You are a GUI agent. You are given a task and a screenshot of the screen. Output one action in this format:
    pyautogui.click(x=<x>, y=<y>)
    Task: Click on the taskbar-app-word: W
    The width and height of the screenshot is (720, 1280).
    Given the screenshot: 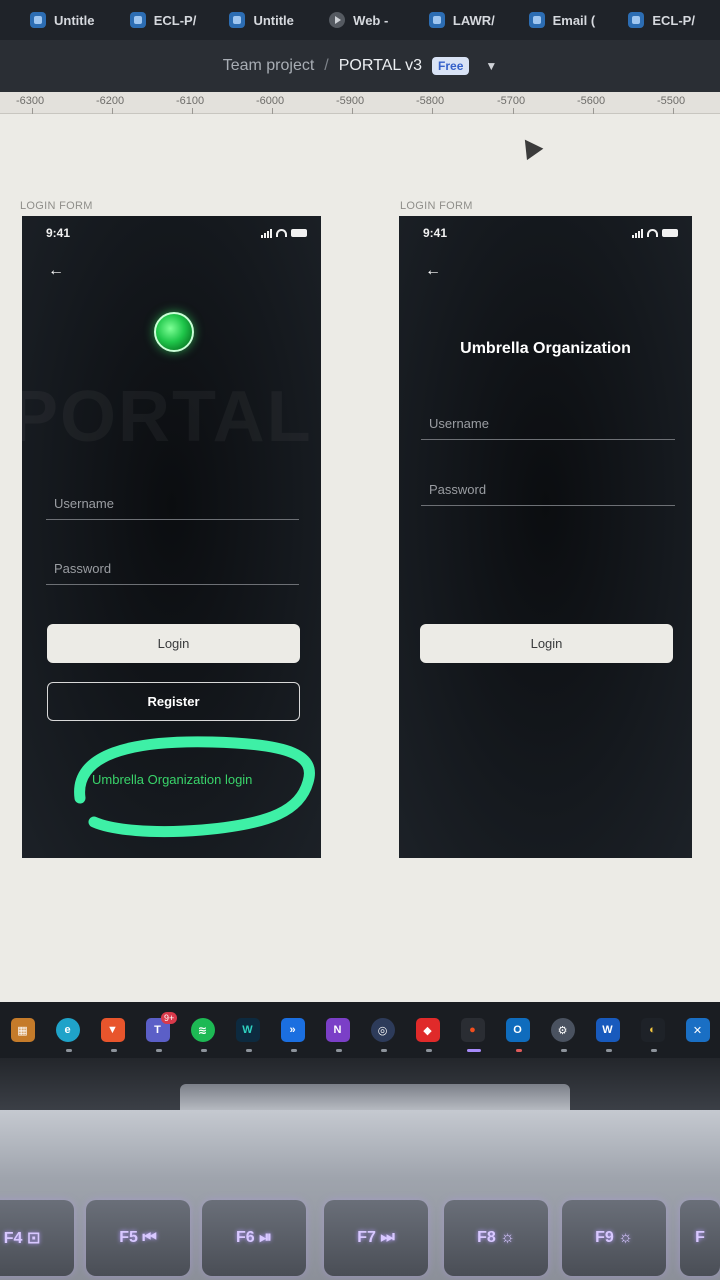 What is the action you would take?
    pyautogui.click(x=607, y=1030)
    